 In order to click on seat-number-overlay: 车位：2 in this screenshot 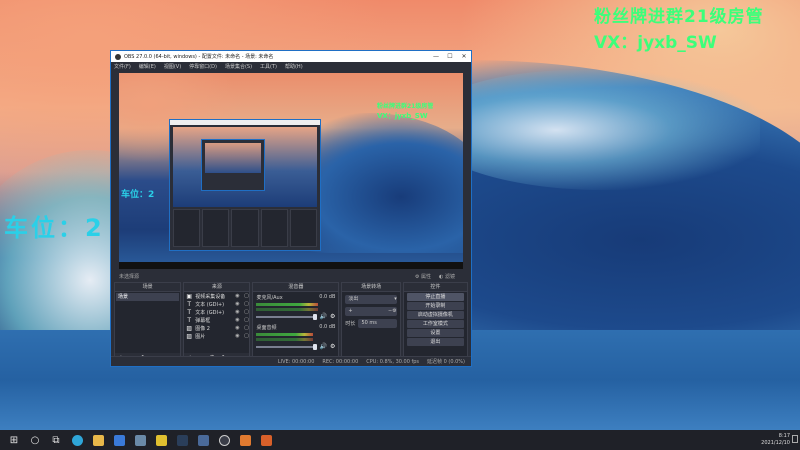, I will do `click(54, 228)`.